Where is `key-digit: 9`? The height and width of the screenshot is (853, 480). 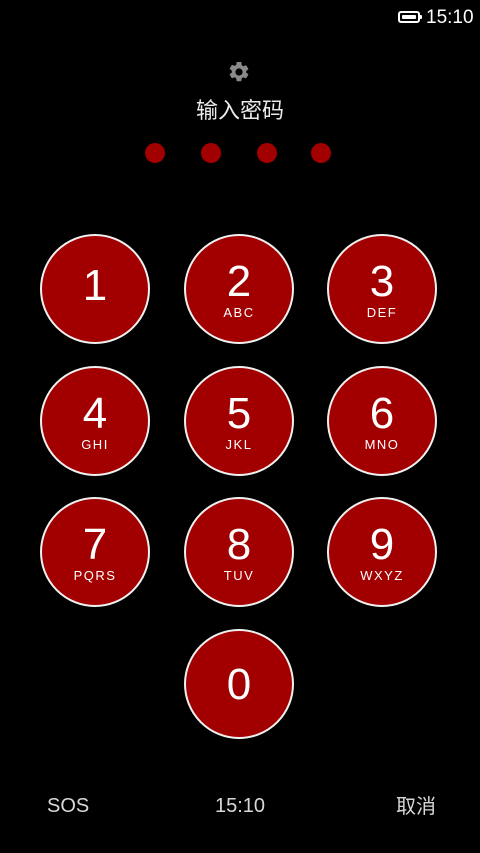
key-digit: 9 is located at coordinates (382, 544).